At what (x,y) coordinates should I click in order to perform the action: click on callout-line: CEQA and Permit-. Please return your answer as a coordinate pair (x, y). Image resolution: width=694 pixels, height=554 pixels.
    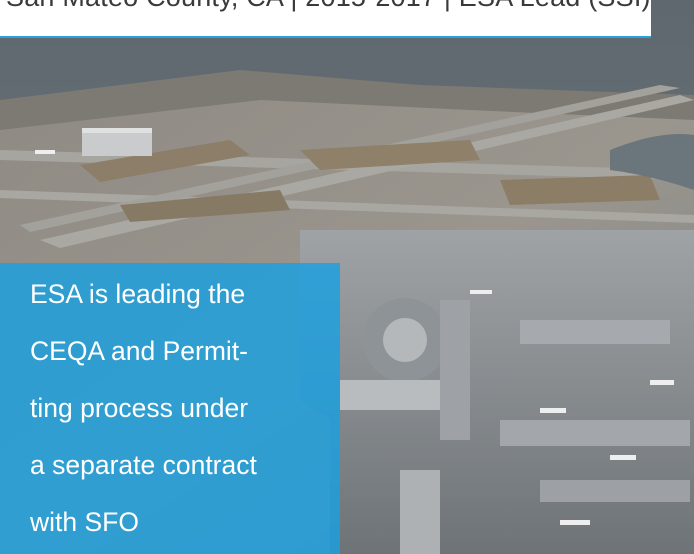
    Looking at the image, I should click on (139, 351).